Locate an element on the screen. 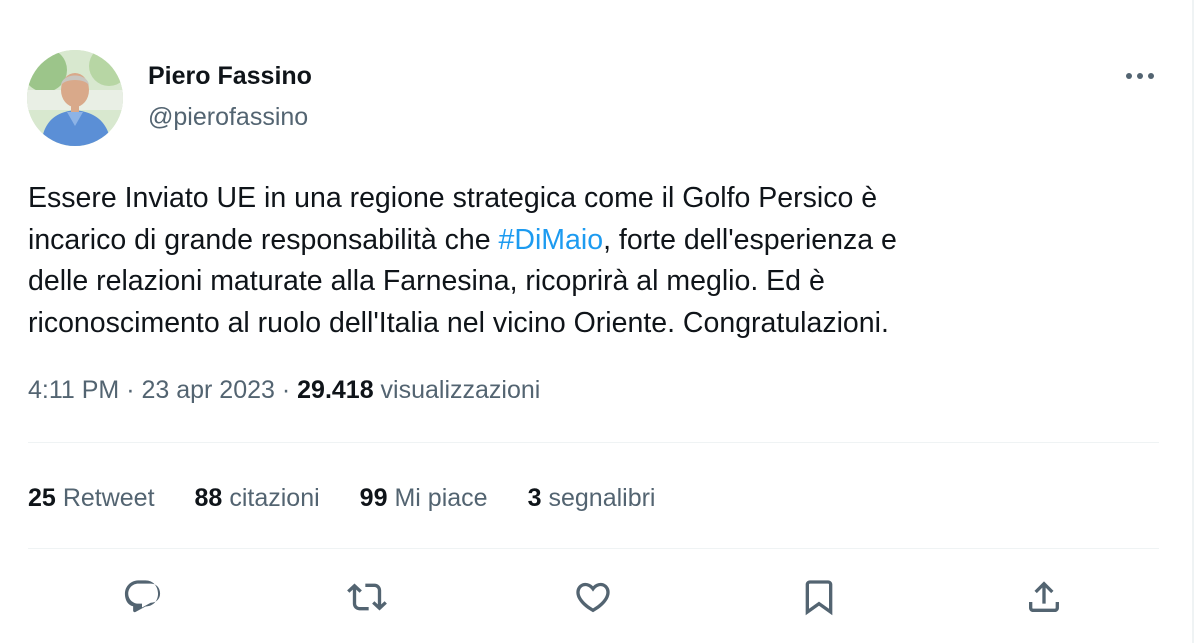 The height and width of the screenshot is (643, 1194). retweet-icon is located at coordinates (367, 597).